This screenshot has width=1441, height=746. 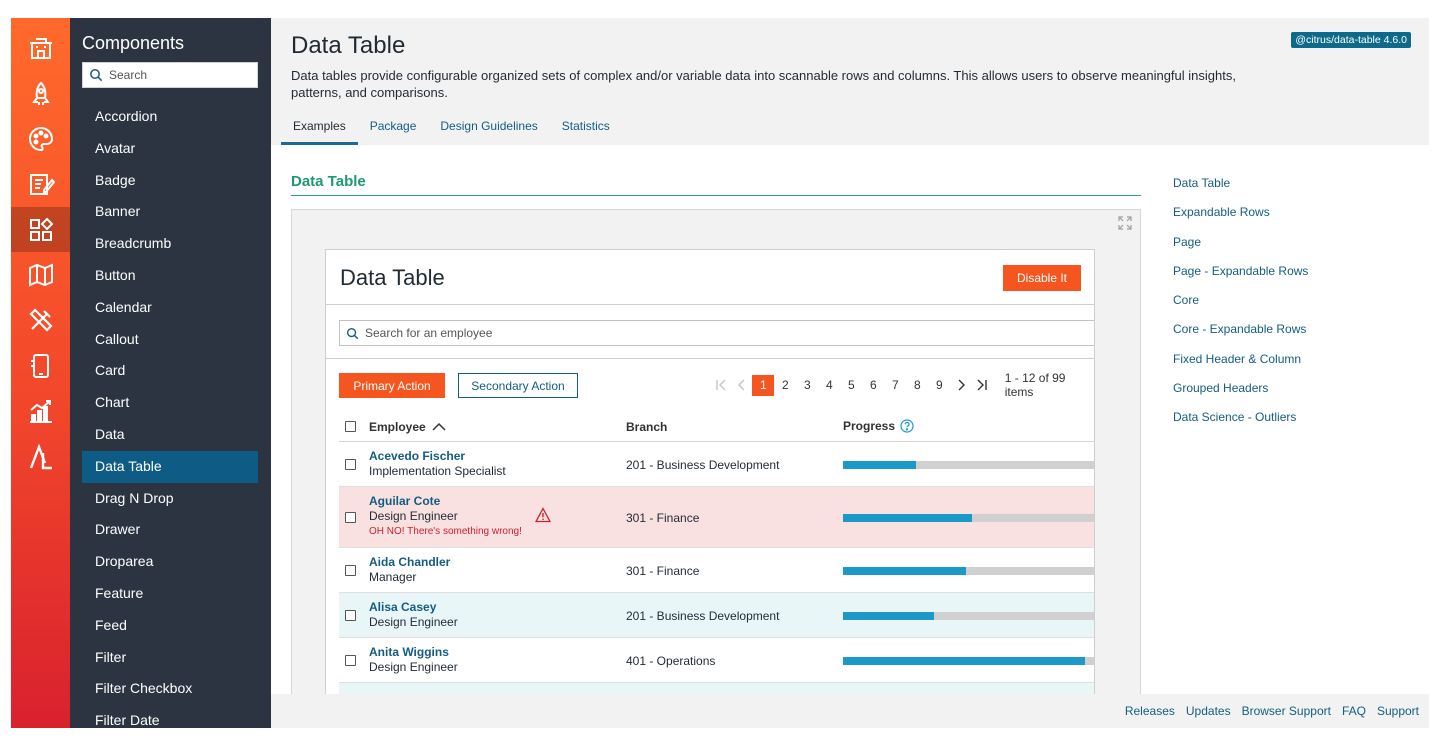 What do you see at coordinates (413, 607) in the screenshot?
I see `employee-name-link: Alisa Casey` at bounding box center [413, 607].